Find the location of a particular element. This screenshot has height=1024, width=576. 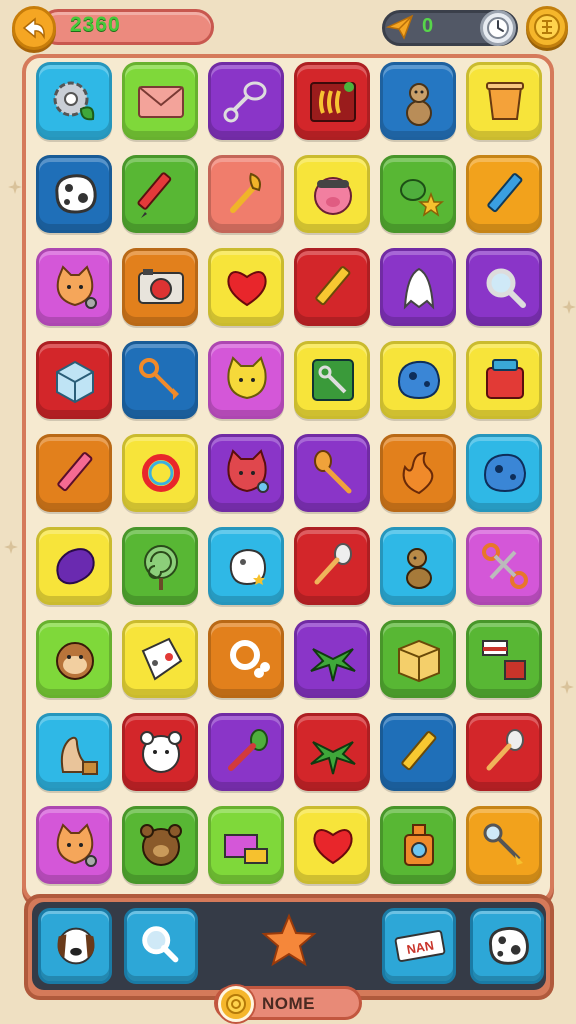

ghost-icon is located at coordinates (419, 288).